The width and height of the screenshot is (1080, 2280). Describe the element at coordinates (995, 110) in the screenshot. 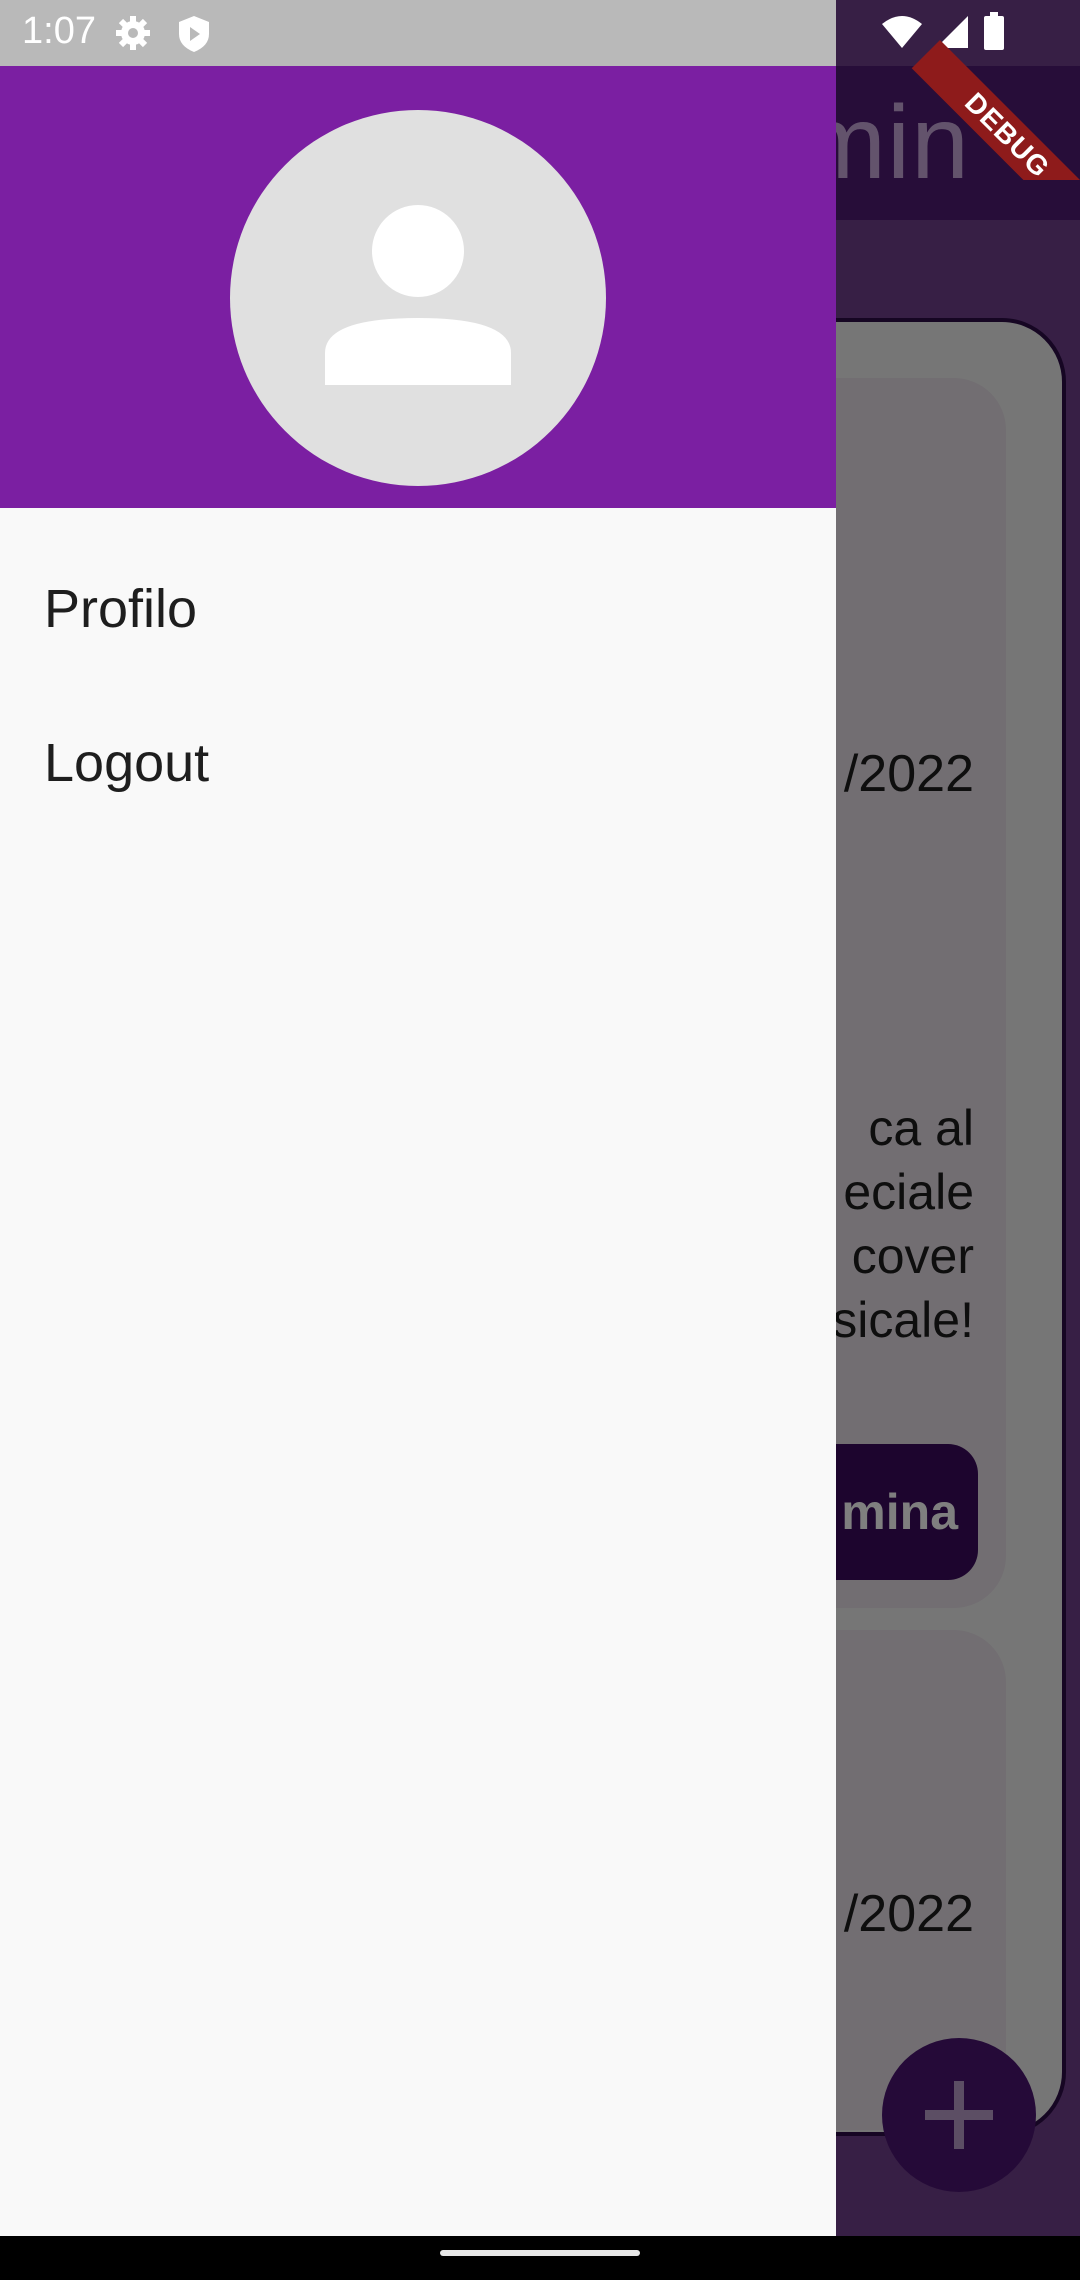

I see `debug-ribbon-label: DEBUG` at that location.